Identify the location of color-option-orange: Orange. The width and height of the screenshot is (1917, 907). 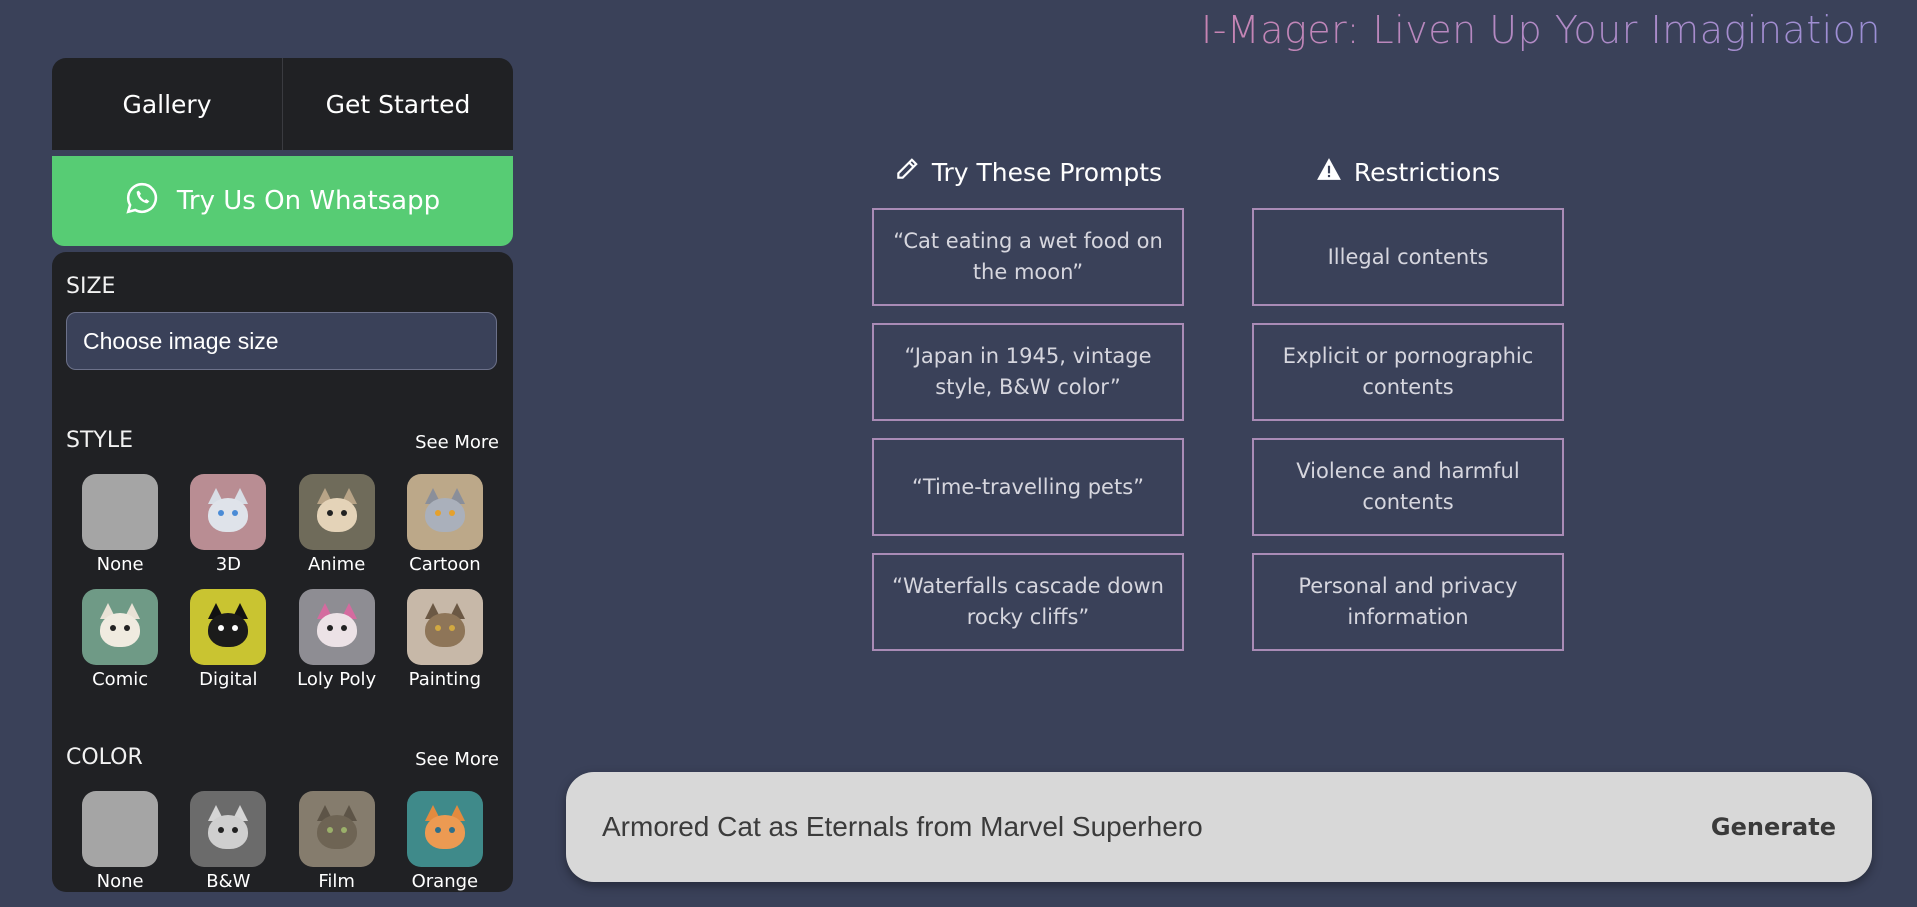
(445, 841).